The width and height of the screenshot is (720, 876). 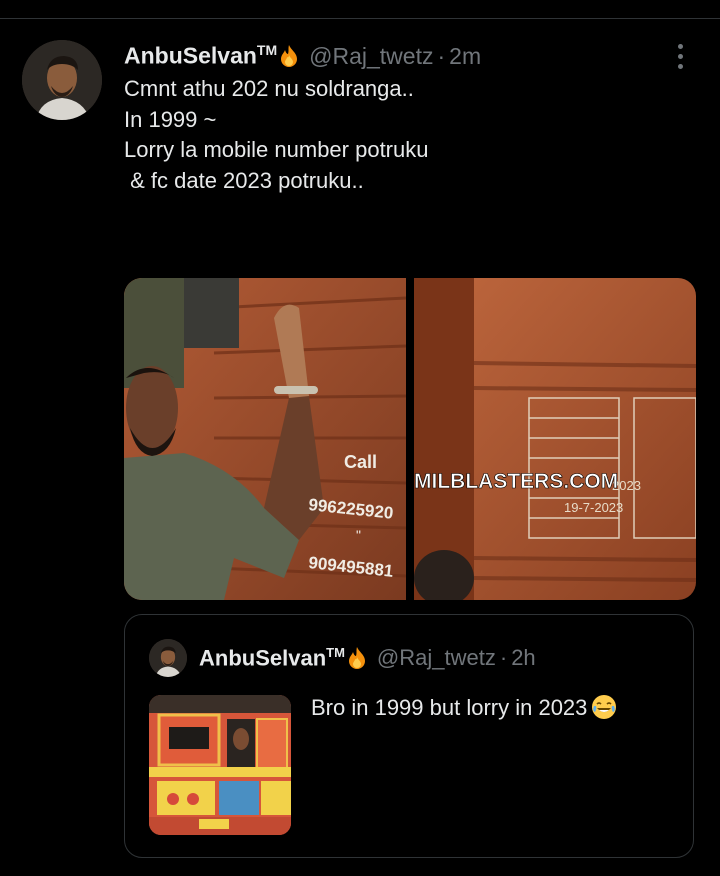 I want to click on tweet-text-line: & fc date 2023 potruku.., so click(x=244, y=180).